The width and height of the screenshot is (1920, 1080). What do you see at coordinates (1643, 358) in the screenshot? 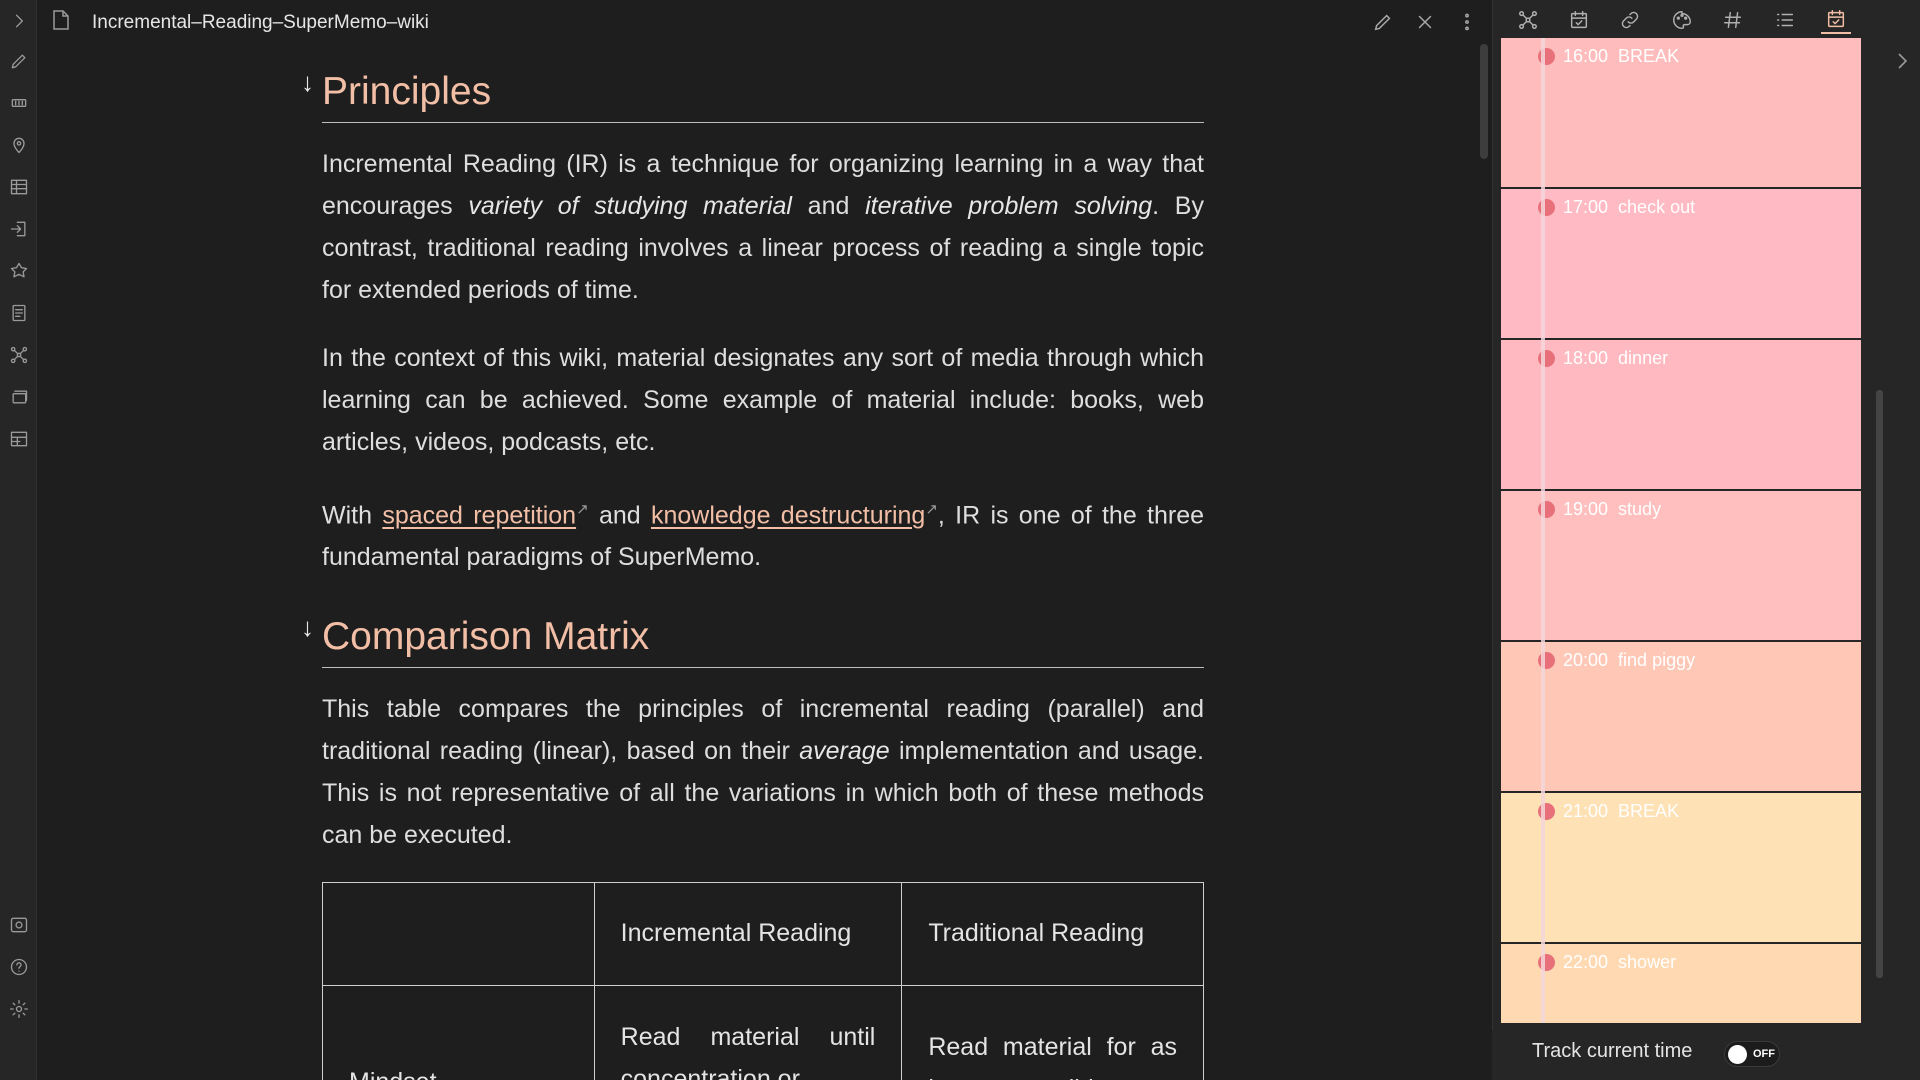
I see `slot-event: dinner` at bounding box center [1643, 358].